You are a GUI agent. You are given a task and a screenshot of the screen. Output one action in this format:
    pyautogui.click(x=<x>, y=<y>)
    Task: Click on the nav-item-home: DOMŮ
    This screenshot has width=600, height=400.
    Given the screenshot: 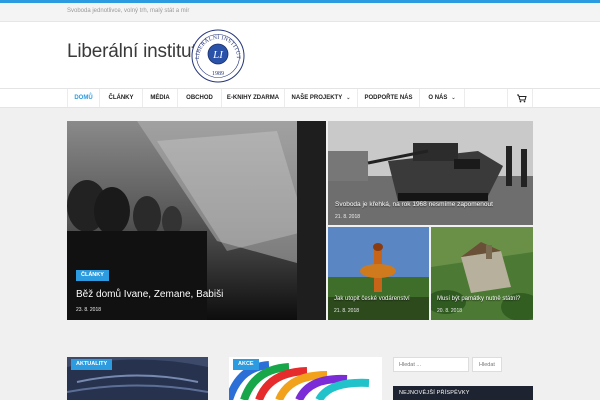 What is the action you would take?
    pyautogui.click(x=83, y=98)
    